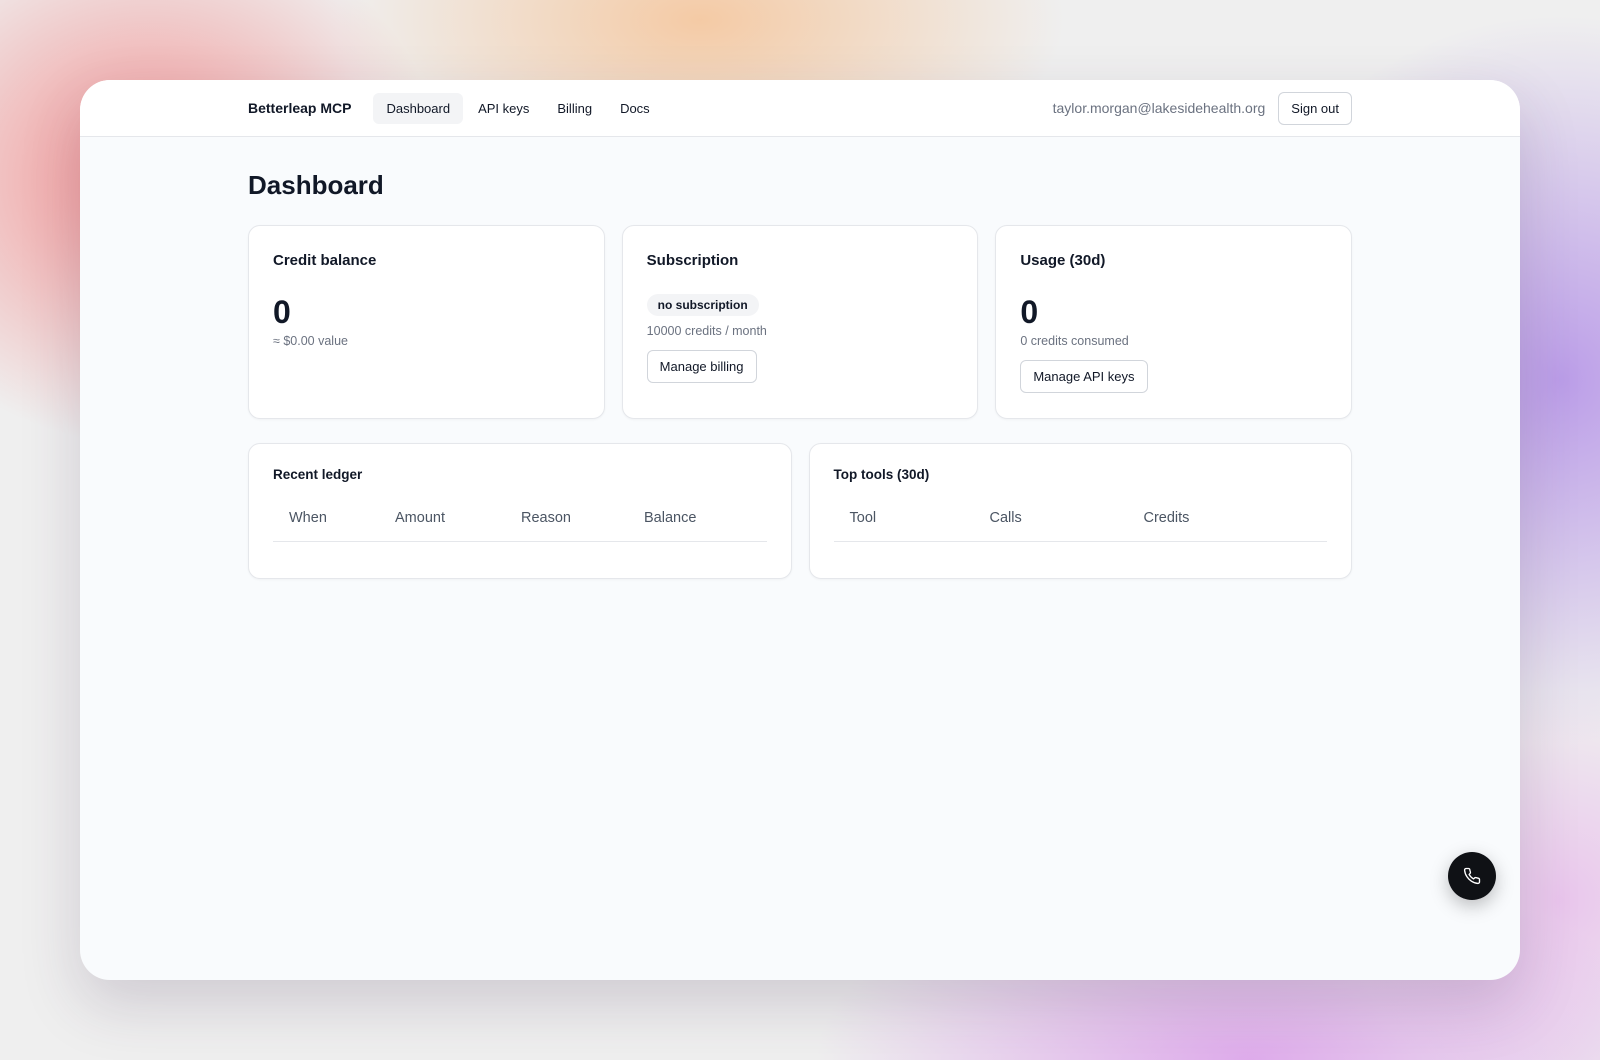 The height and width of the screenshot is (1060, 1600). I want to click on subscription-plan-text: 10000 credits / month, so click(706, 331).